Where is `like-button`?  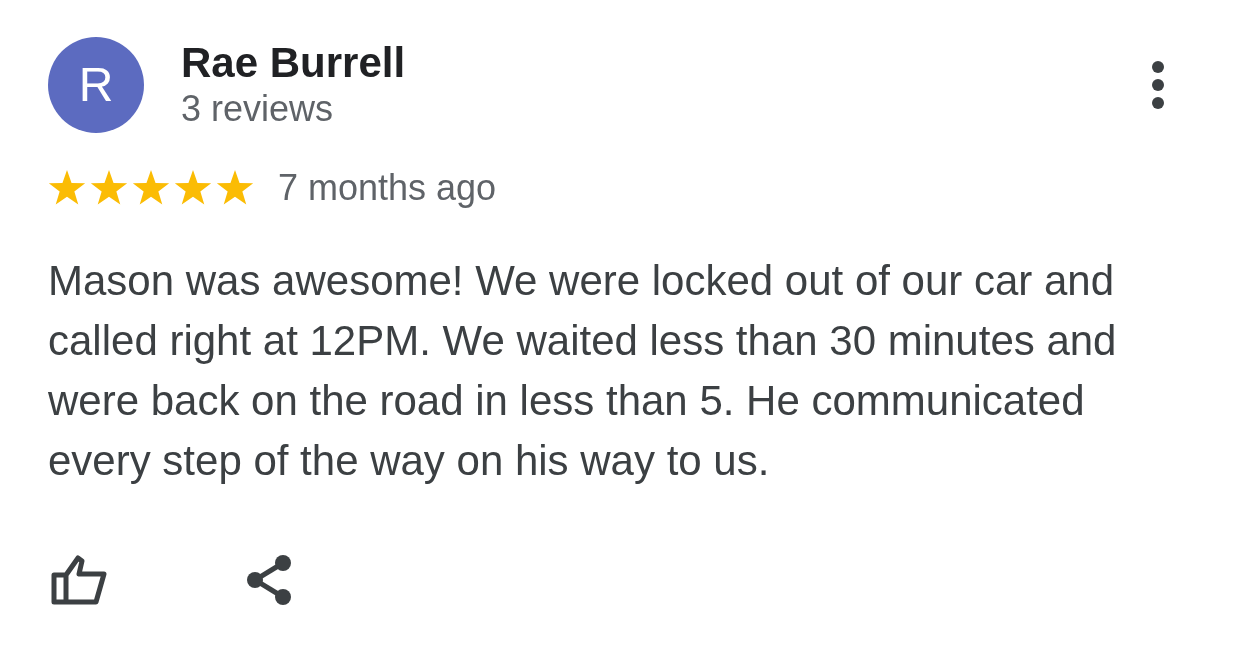
like-button is located at coordinates (79, 580).